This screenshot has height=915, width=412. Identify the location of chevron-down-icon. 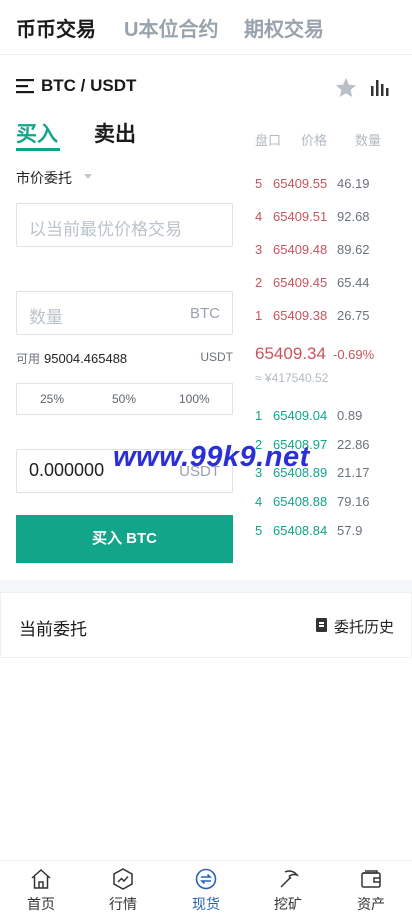
(88, 176).